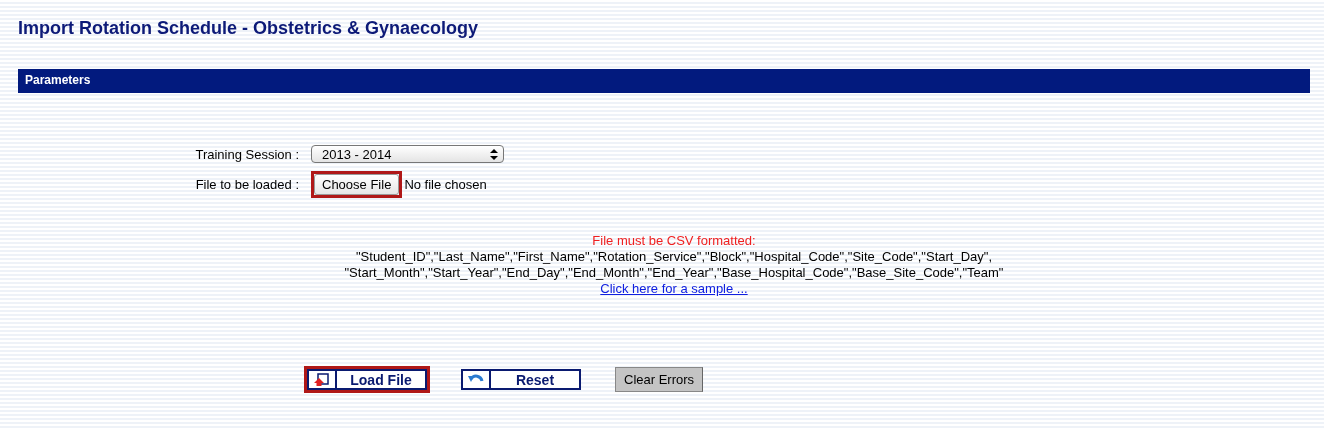 Image resolution: width=1324 pixels, height=428 pixels. What do you see at coordinates (674, 273) in the screenshot?
I see `format-fields: "Start_Month","Start_Year","End_Day","End_Month","End_Year","Base_Hospital_Code","Base_Site_Code","Team"` at bounding box center [674, 273].